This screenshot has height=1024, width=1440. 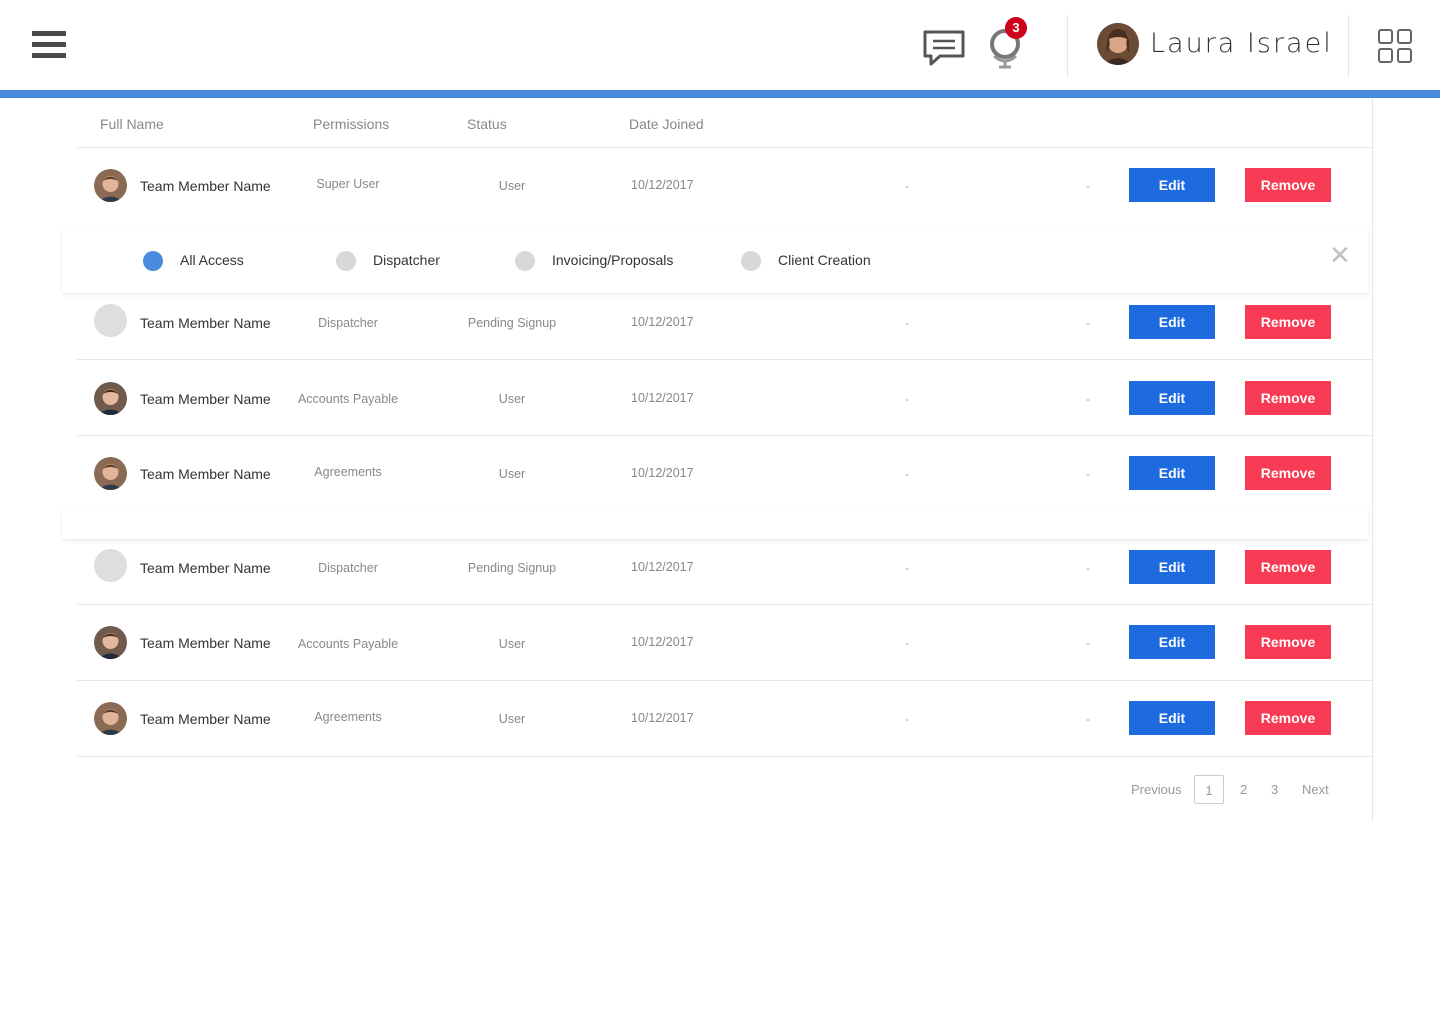 I want to click on user-name: Laura Israel, so click(x=1241, y=43).